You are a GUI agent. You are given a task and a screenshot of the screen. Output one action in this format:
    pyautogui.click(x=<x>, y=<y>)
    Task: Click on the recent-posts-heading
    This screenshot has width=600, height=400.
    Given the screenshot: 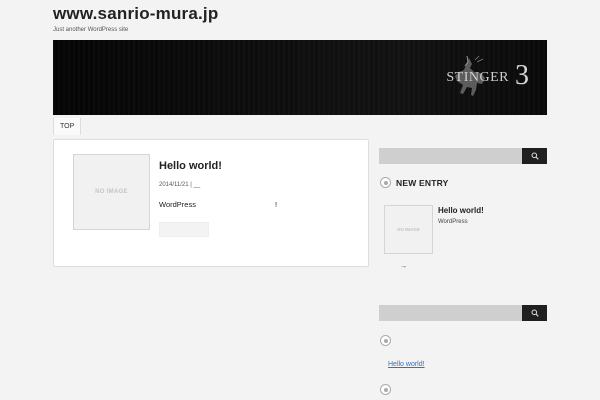 What is the action you would take?
    pyautogui.click(x=388, y=340)
    